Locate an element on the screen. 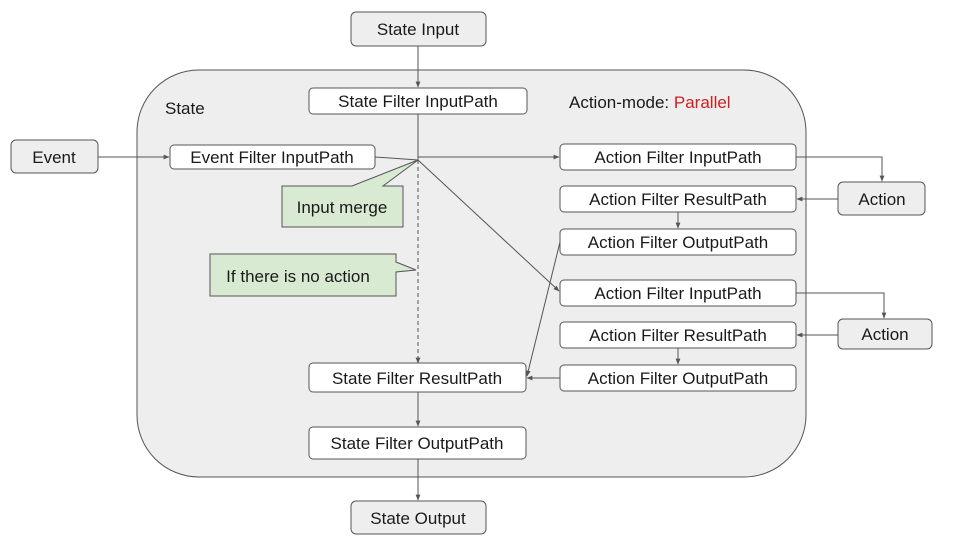  node-state-filter-inputpath-label: State Filter InputPath is located at coordinates (418, 101).